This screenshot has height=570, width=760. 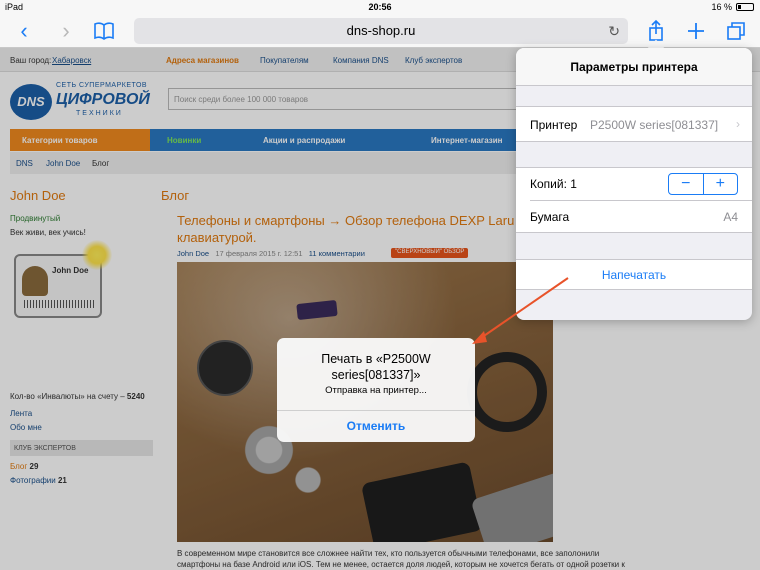 What do you see at coordinates (736, 31) in the screenshot?
I see `tabs-icon` at bounding box center [736, 31].